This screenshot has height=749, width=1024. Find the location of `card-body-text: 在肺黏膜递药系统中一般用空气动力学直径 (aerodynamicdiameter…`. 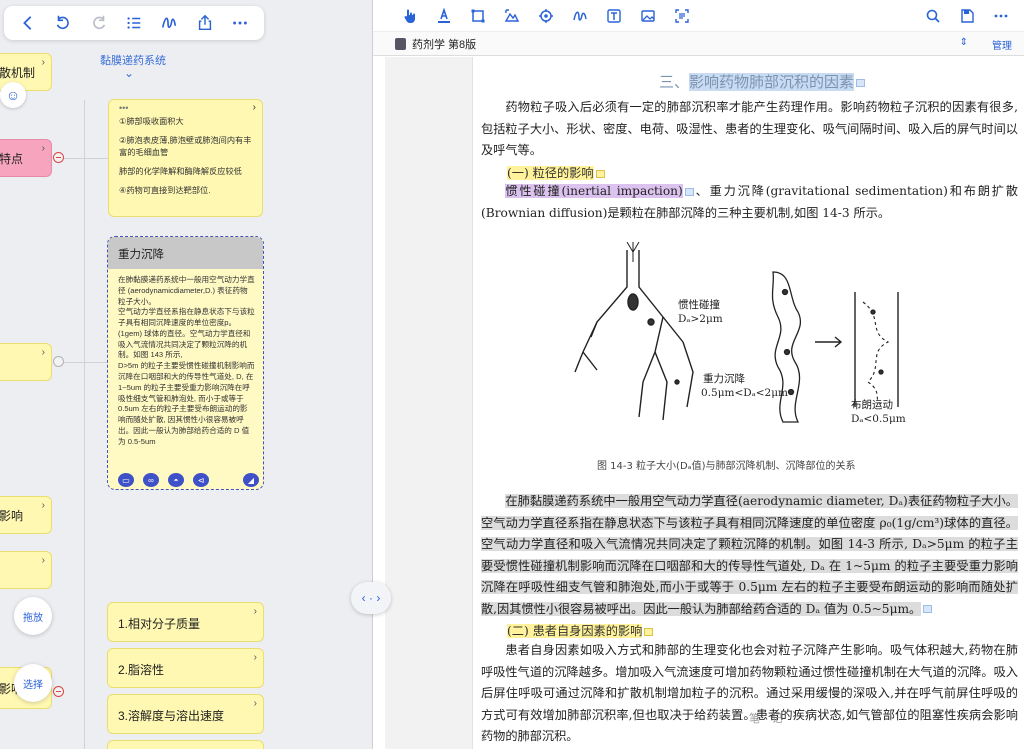

card-body-text: 在肺黏膜递药系统中一般用空气动力学直径 (aerodynamicdiameter… is located at coordinates (185, 371).